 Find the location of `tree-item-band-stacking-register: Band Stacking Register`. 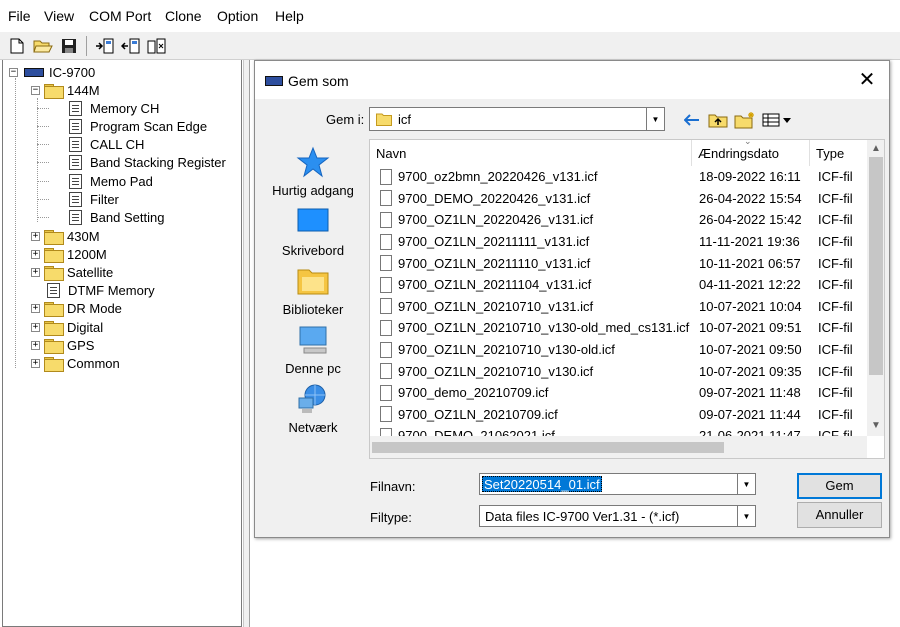

tree-item-band-stacking-register: Band Stacking Register is located at coordinates (147, 162).